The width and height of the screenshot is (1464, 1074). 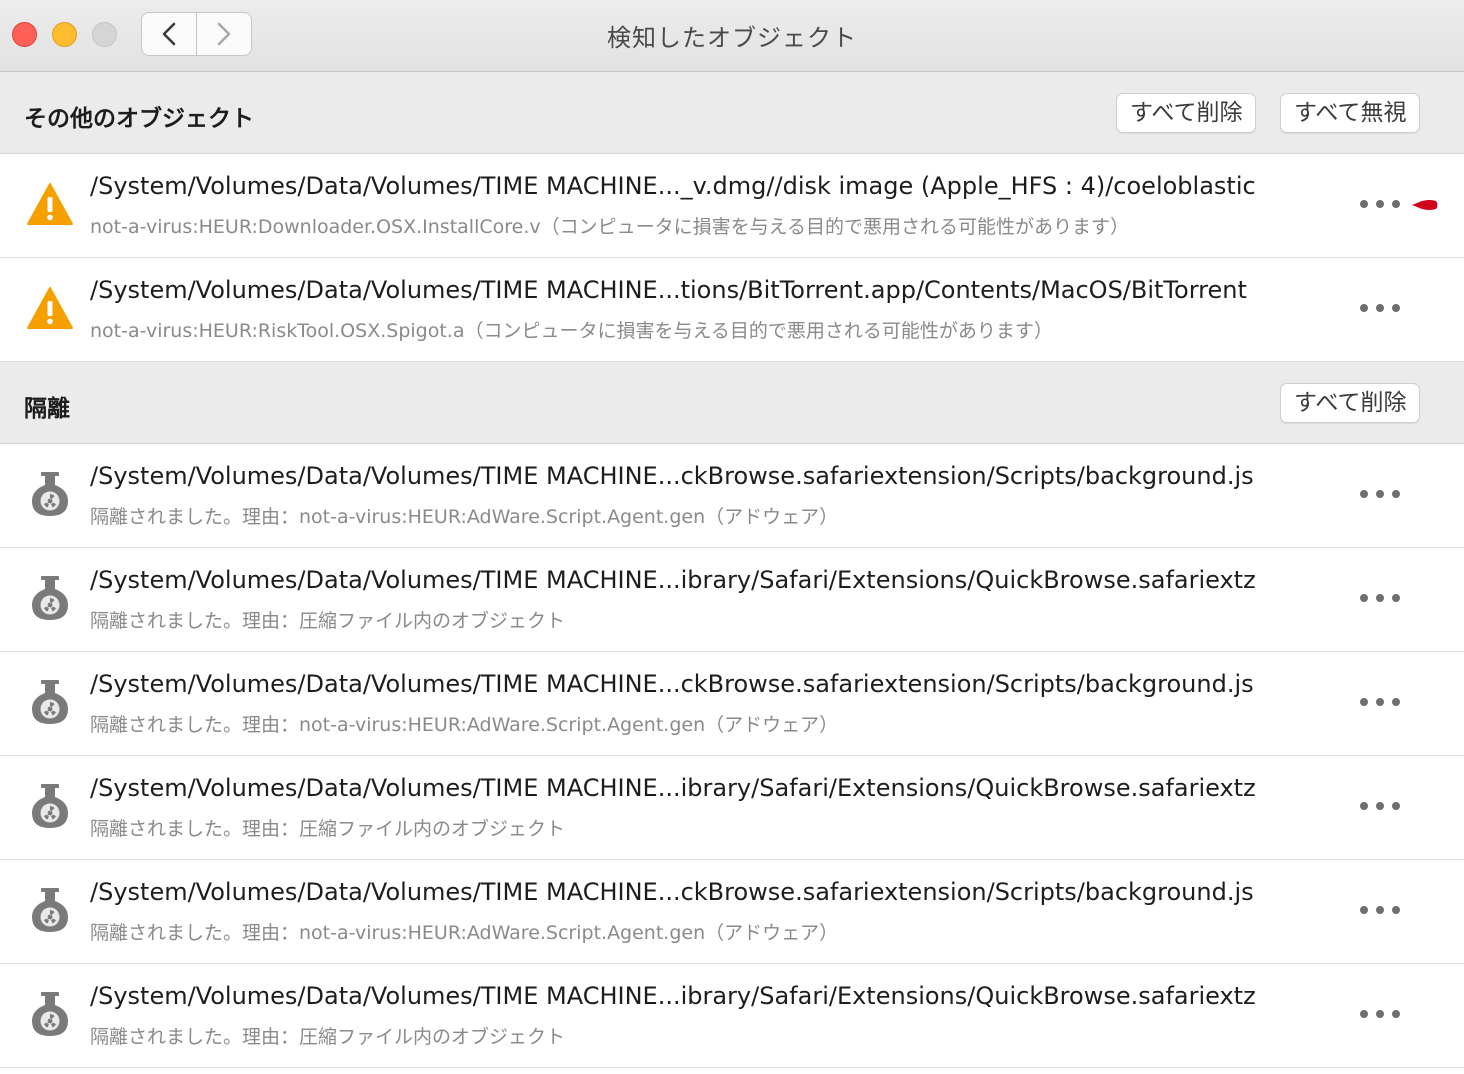 What do you see at coordinates (732, 113) in the screenshot?
I see `section-header-other-objects: その他のオブジェクト すべて削除 すべて無視` at bounding box center [732, 113].